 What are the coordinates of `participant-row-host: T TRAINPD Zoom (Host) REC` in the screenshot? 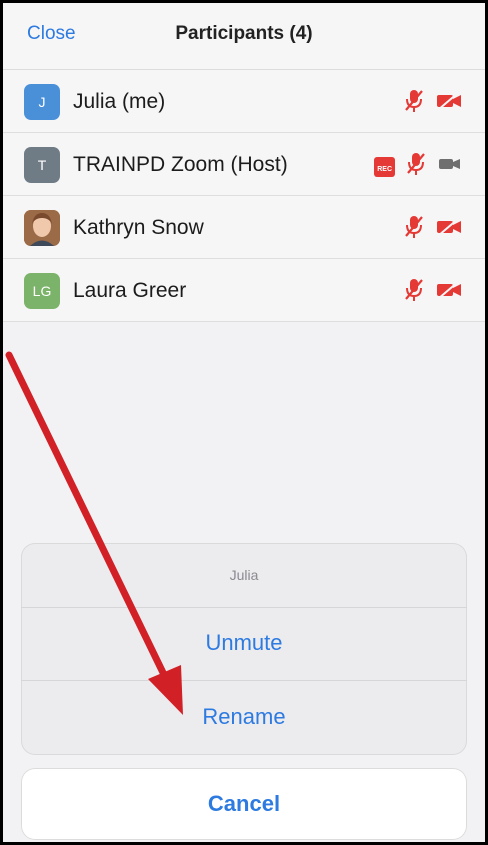 It's located at (244, 164).